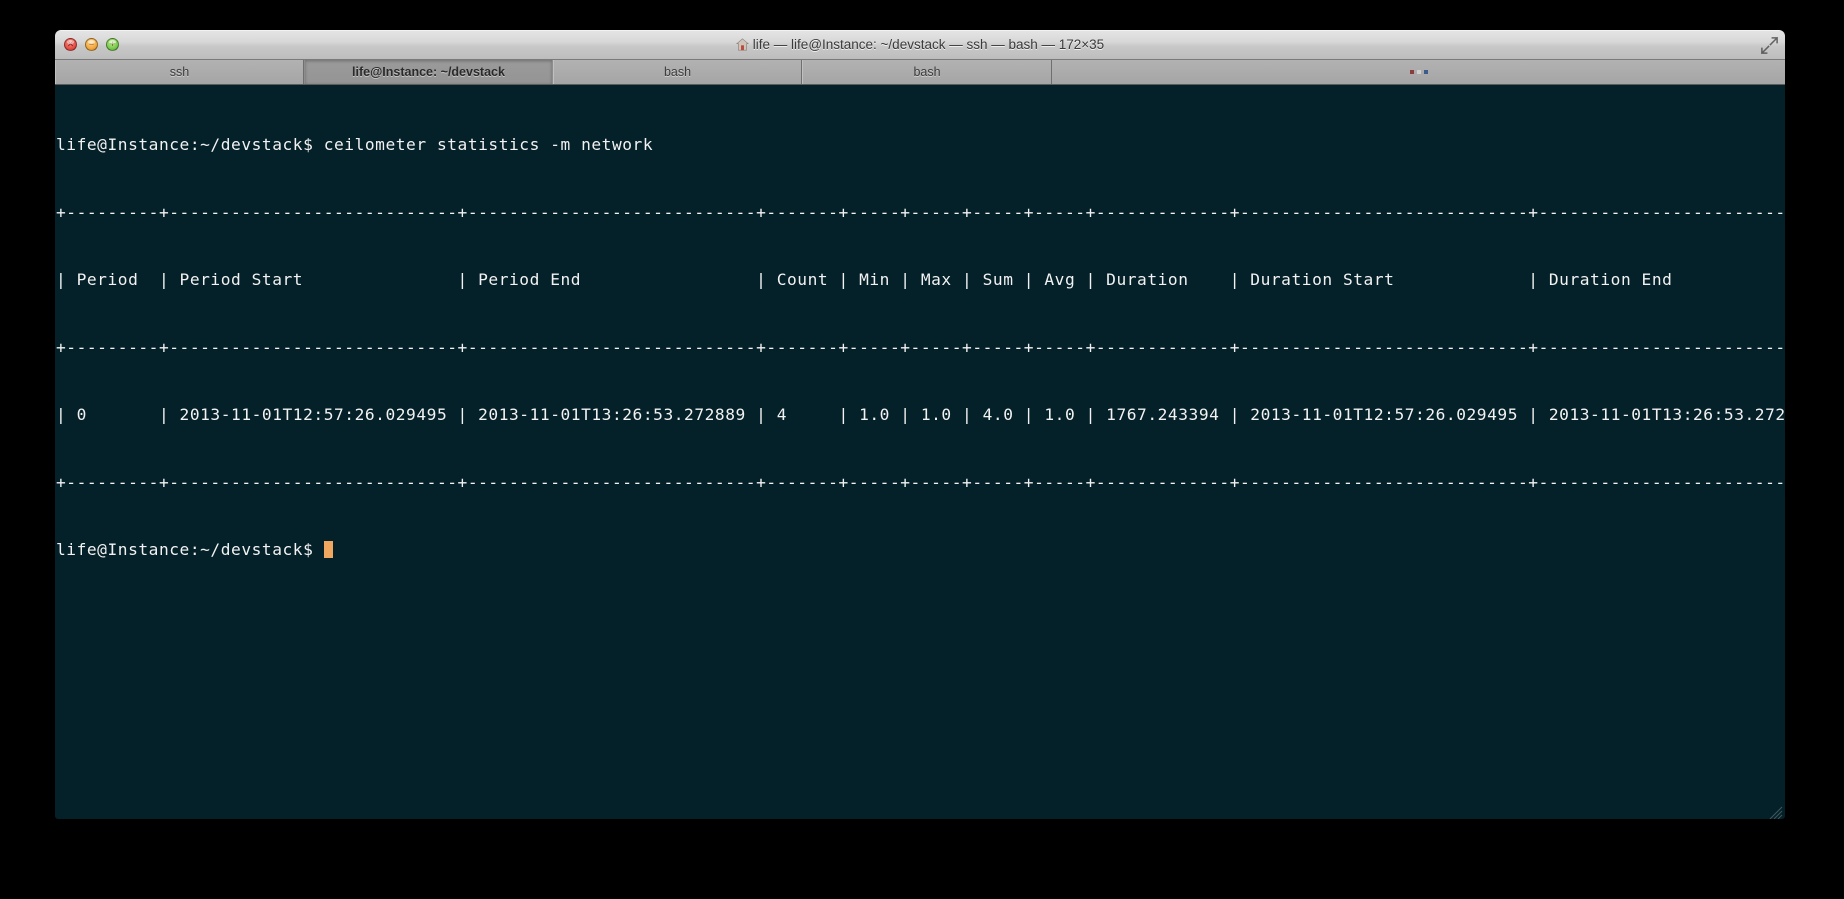 The image size is (1844, 899). I want to click on tab-overflow-button, so click(1418, 72).